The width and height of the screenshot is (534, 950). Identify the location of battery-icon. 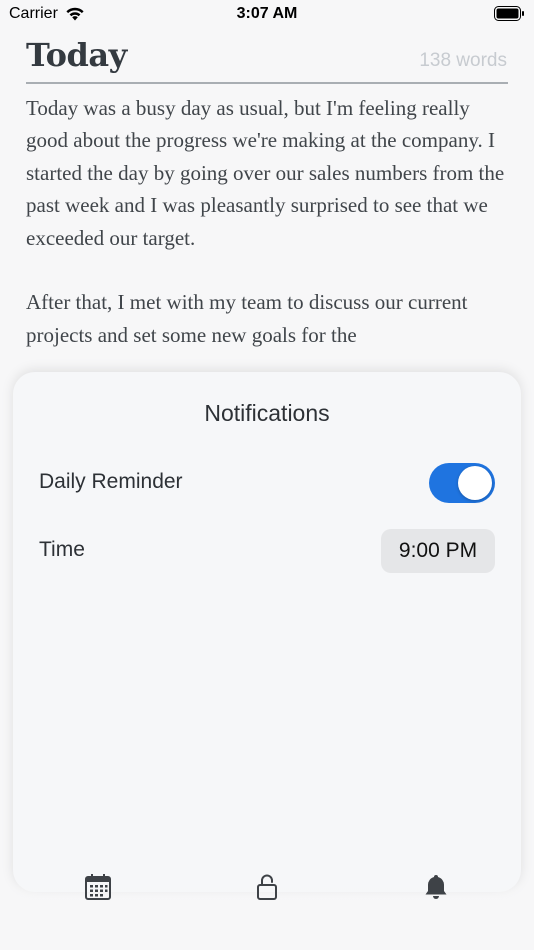
(509, 13).